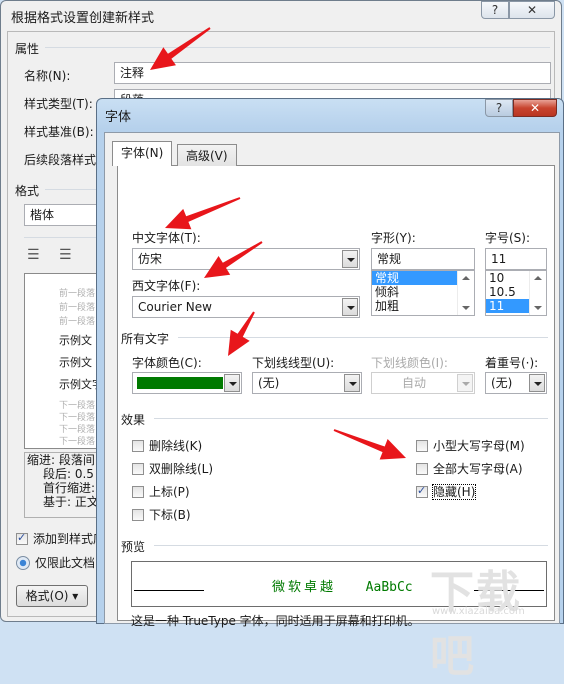 The image size is (564, 684). What do you see at coordinates (516, 383) in the screenshot?
I see `emphasis-mark-select: (无)` at bounding box center [516, 383].